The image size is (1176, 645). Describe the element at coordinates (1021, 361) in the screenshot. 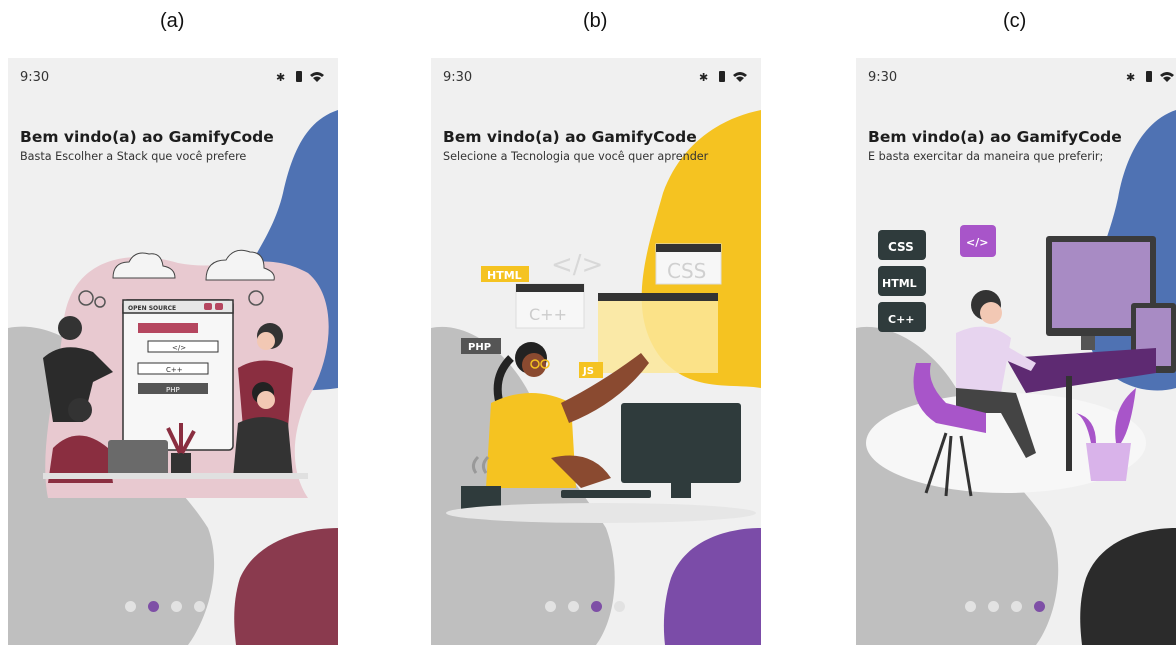

I see `developer-illustration: CSS HTML C++ </>` at that location.